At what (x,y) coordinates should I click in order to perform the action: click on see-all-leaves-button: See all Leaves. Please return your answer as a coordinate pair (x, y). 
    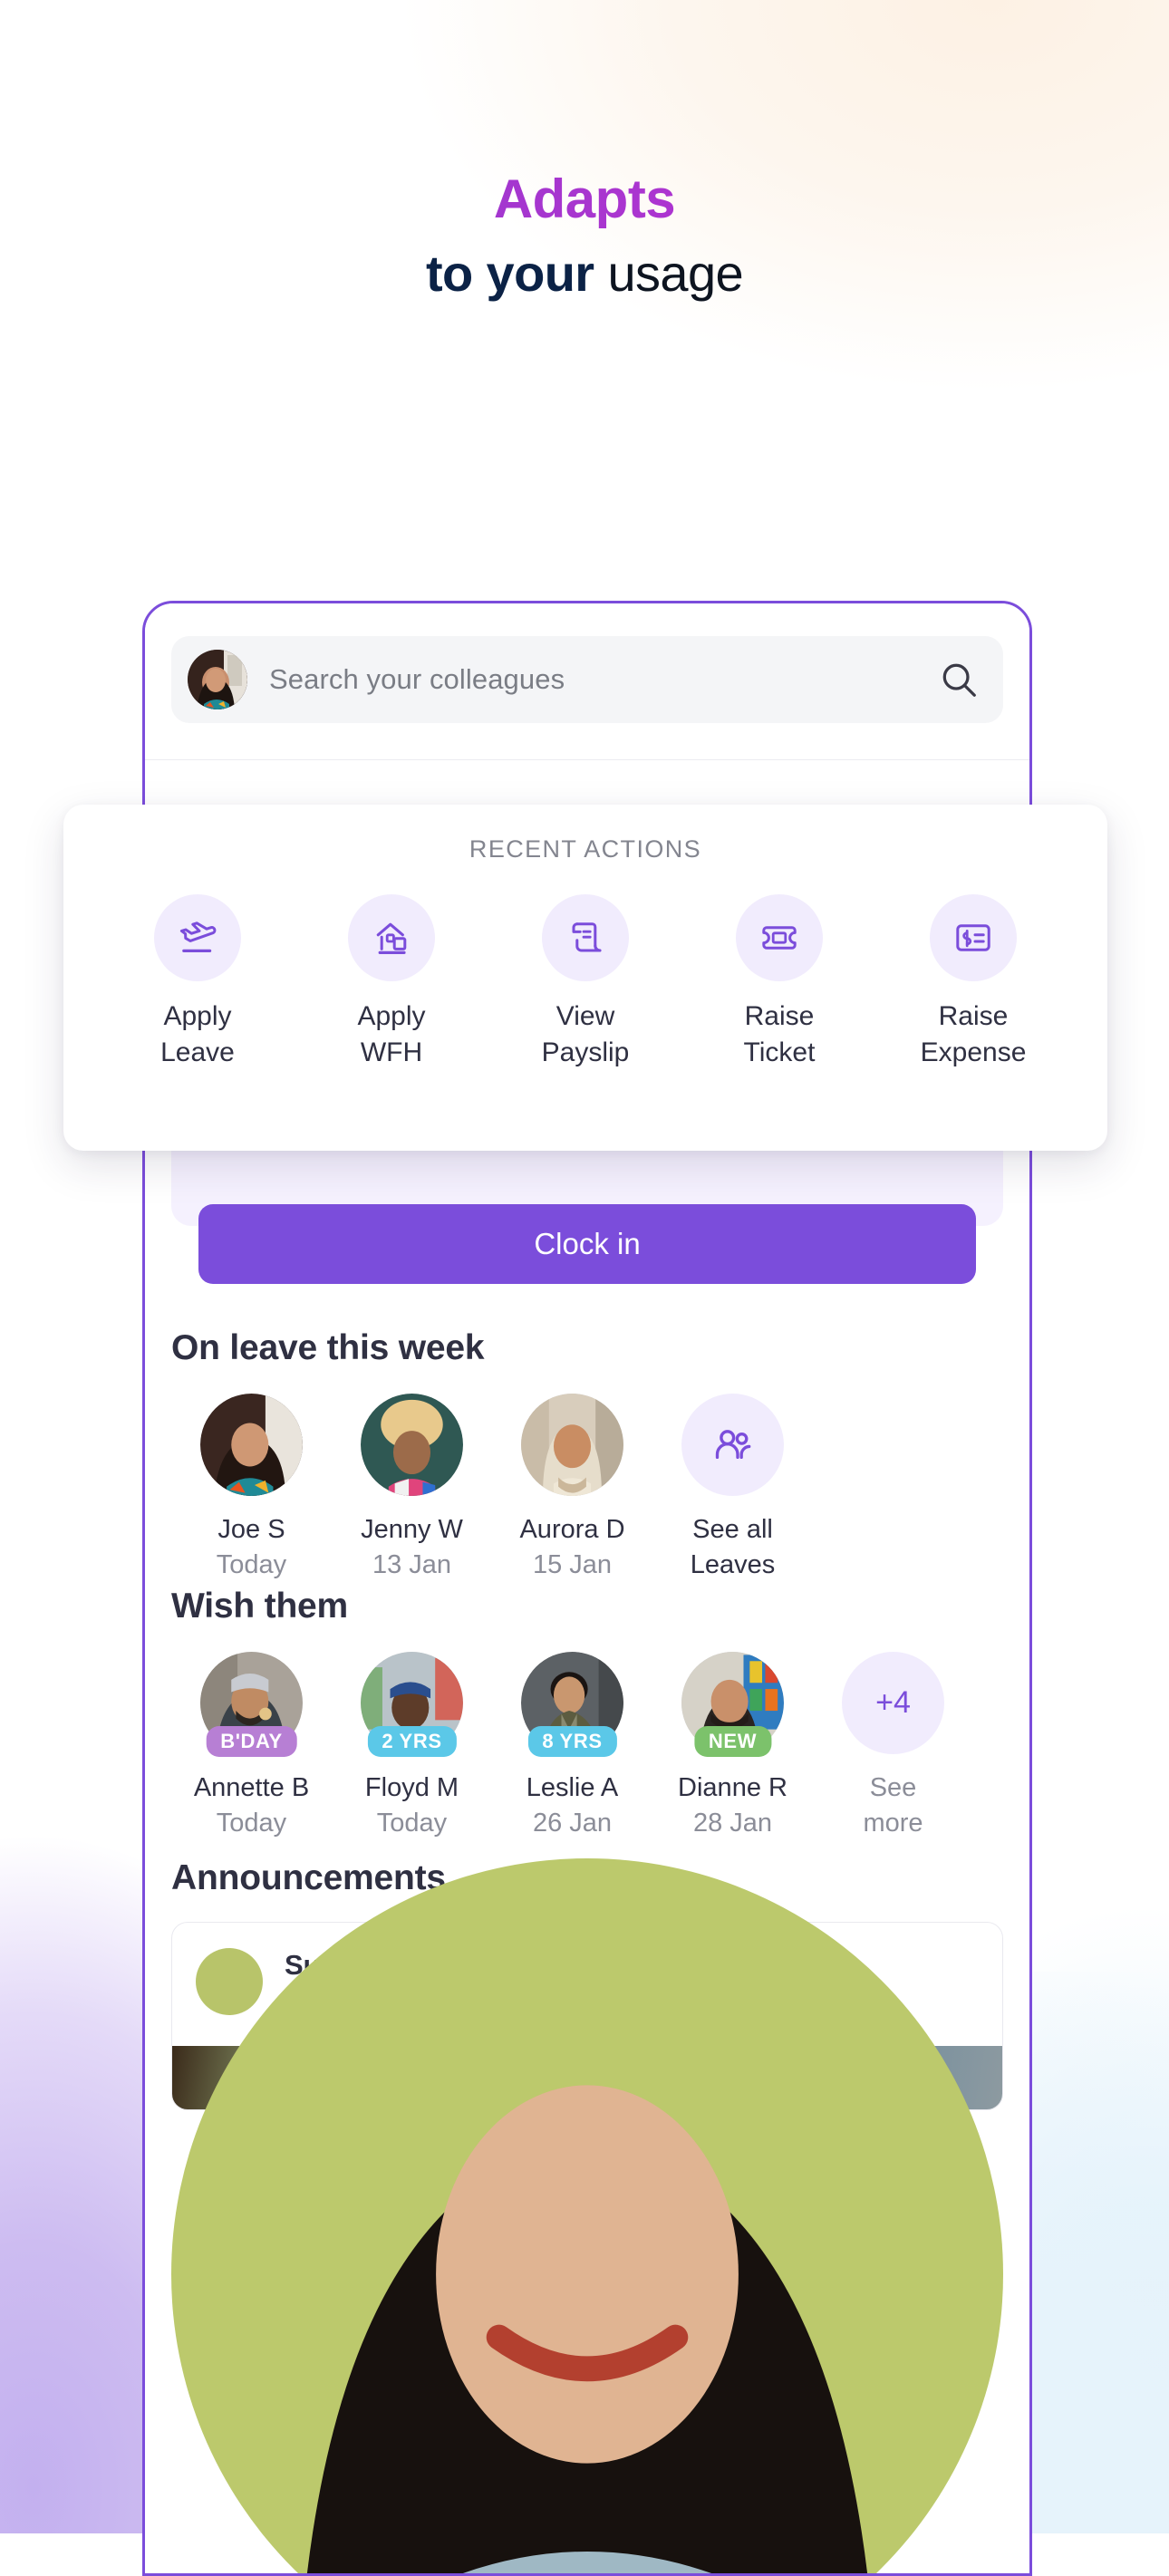
    Looking at the image, I should click on (732, 1488).